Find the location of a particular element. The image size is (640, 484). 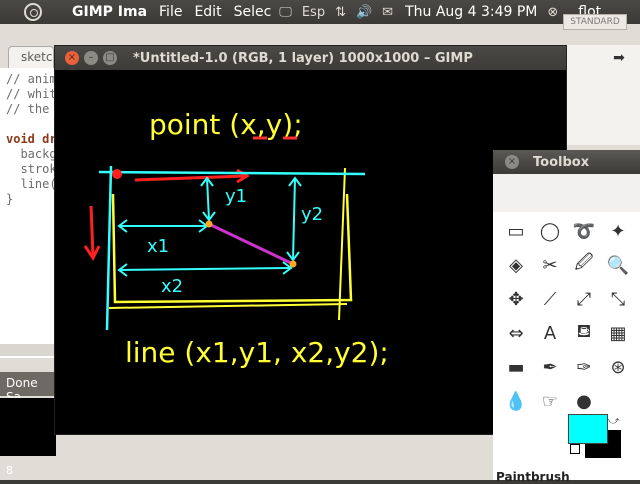

active-tool-label: Paintbrush is located at coordinates (533, 477).